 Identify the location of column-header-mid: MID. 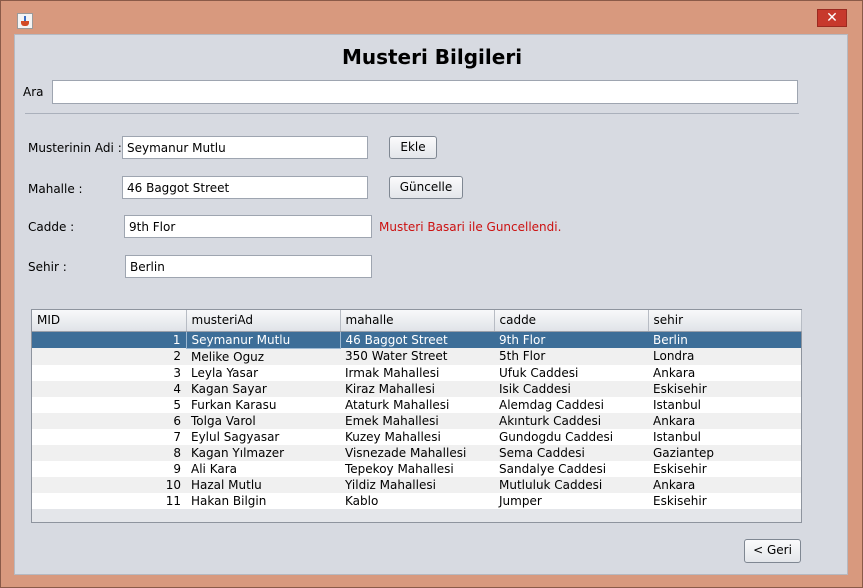
(109, 321).